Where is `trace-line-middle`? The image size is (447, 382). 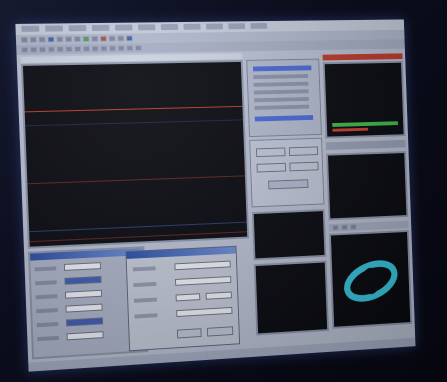 trace-line-middle is located at coordinates (136, 180).